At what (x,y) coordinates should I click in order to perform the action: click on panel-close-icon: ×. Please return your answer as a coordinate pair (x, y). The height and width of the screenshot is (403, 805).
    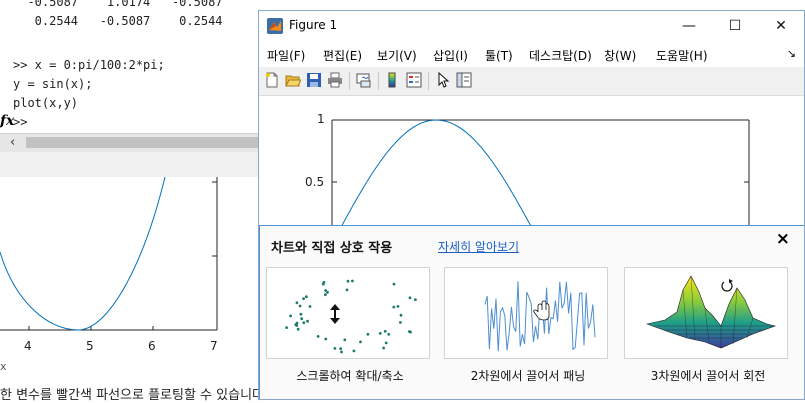
    Looking at the image, I should click on (783, 239).